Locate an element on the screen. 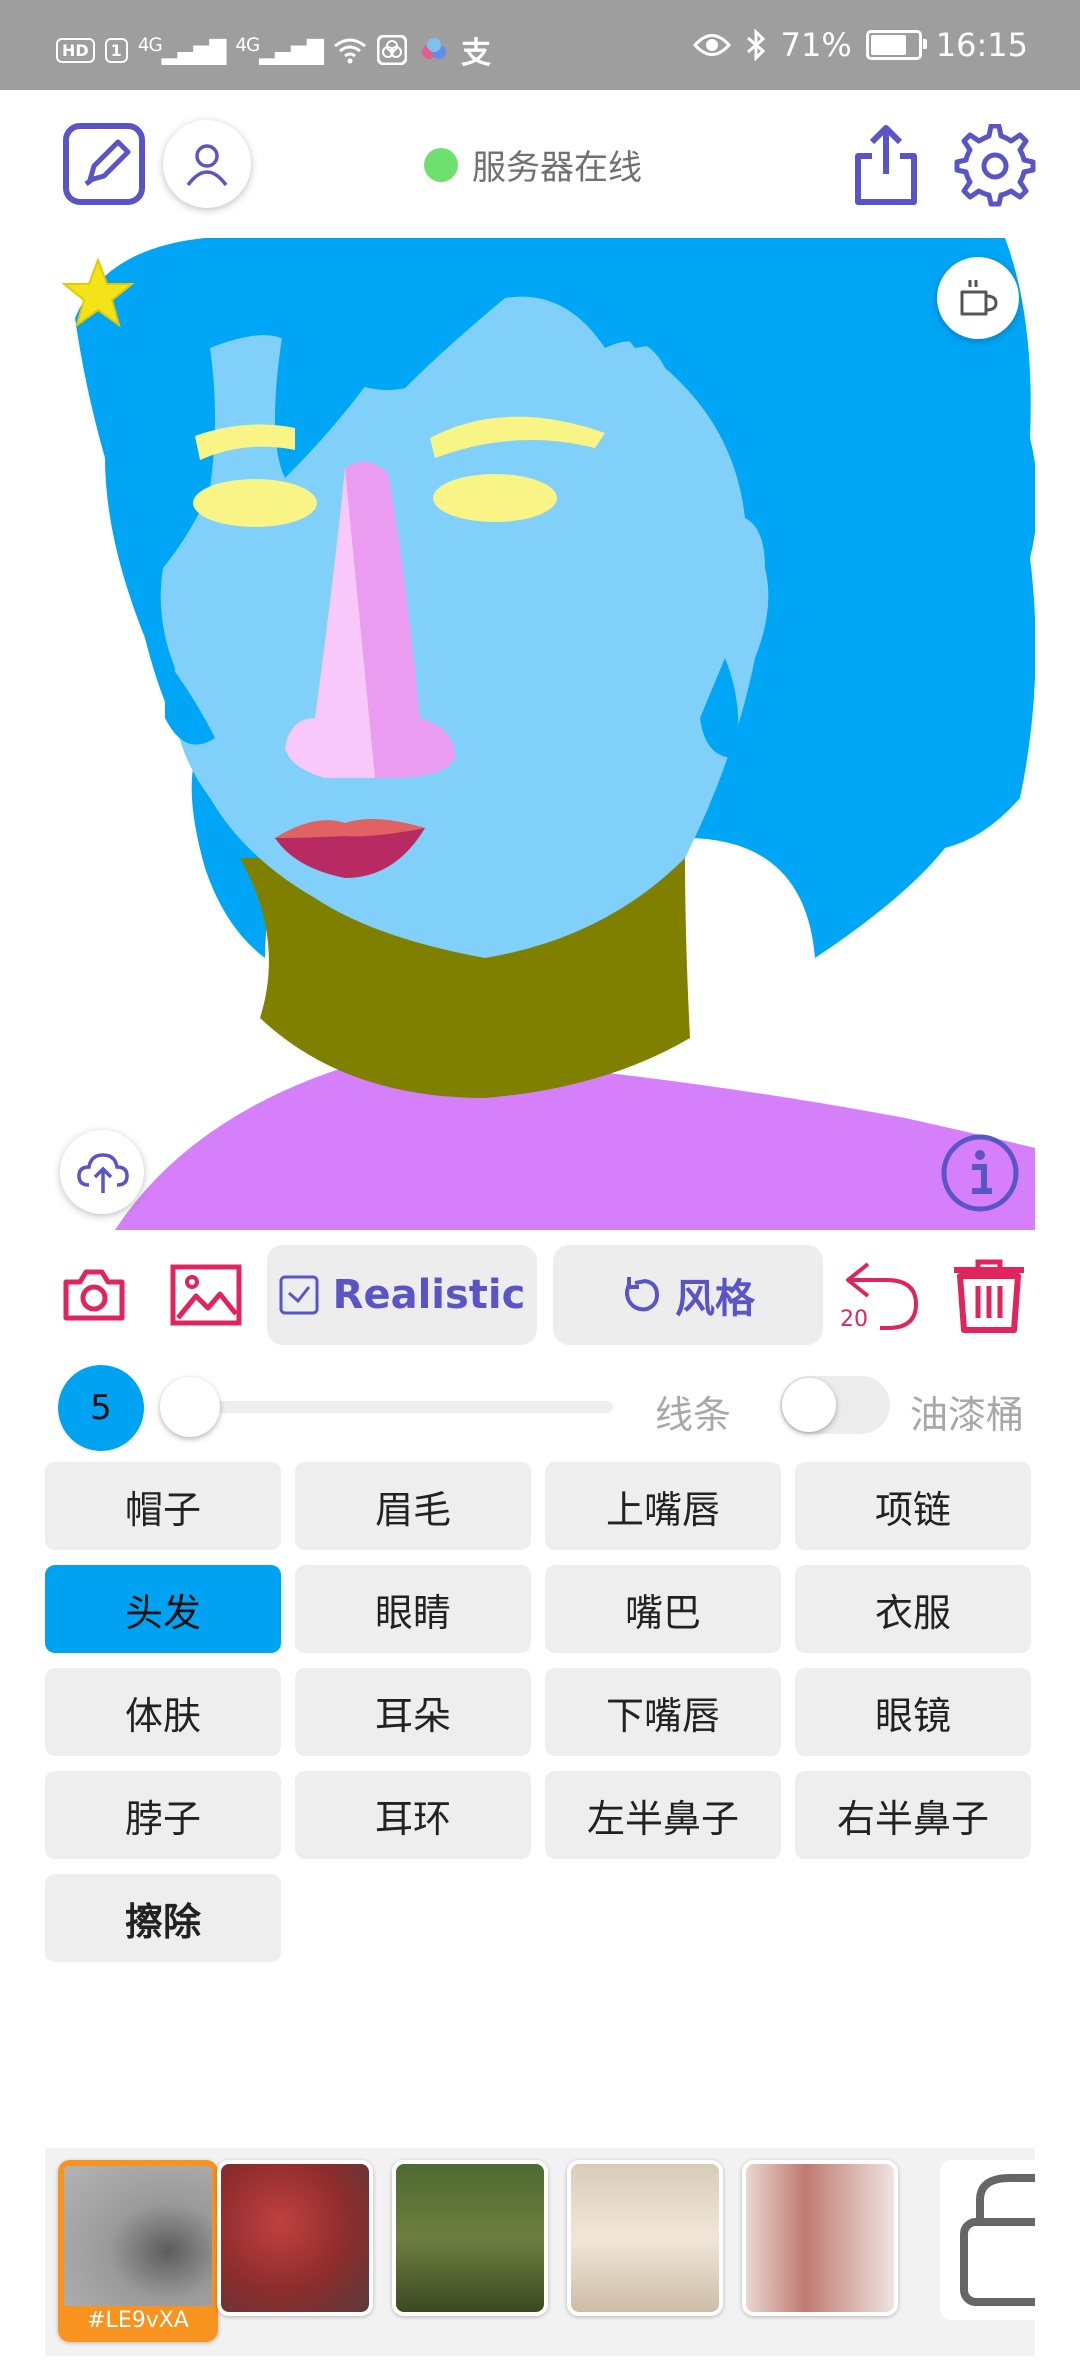 The height and width of the screenshot is (2375, 1080). locked-thumb is located at coordinates (987, 2240).